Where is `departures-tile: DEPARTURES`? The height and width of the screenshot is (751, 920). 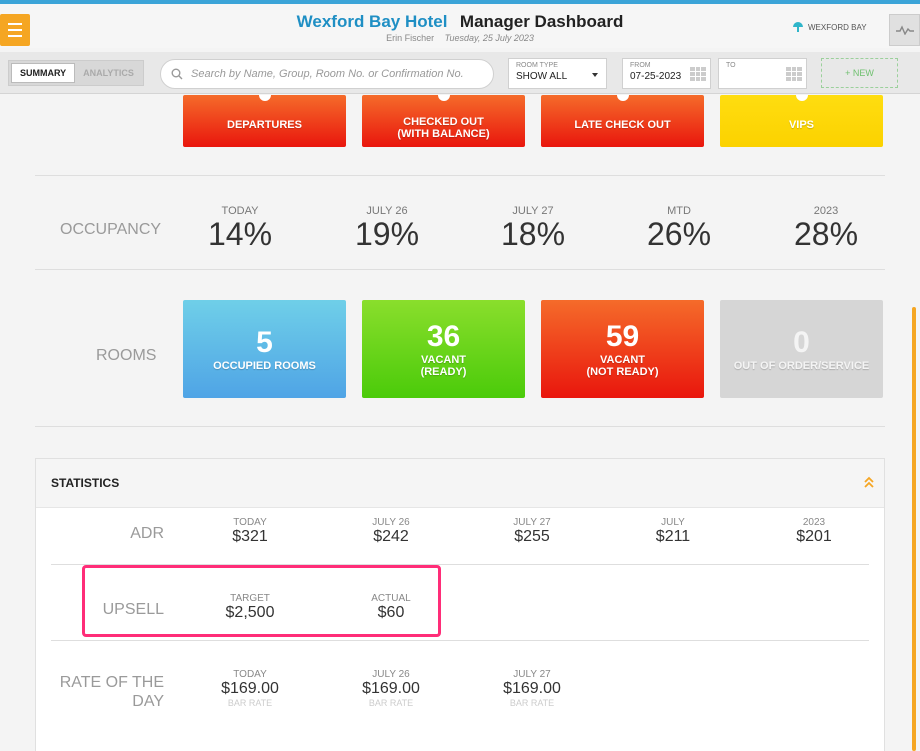
departures-tile: DEPARTURES is located at coordinates (264, 121).